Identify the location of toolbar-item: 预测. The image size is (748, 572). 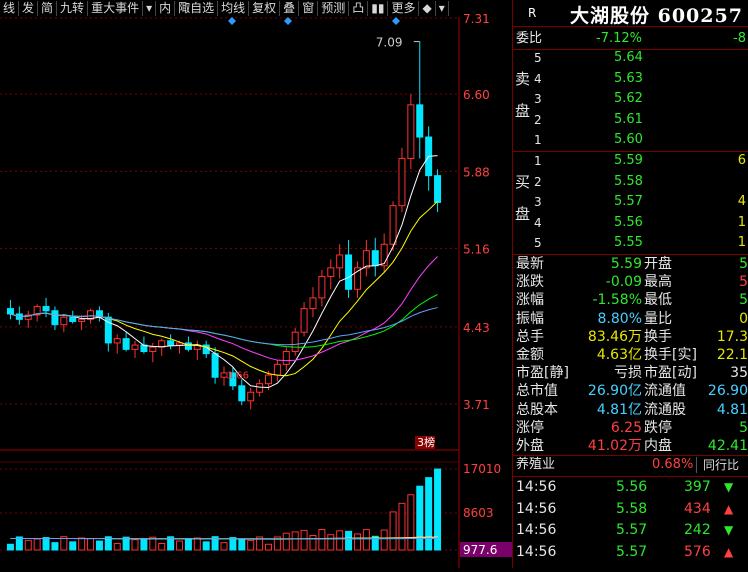
(333, 8).